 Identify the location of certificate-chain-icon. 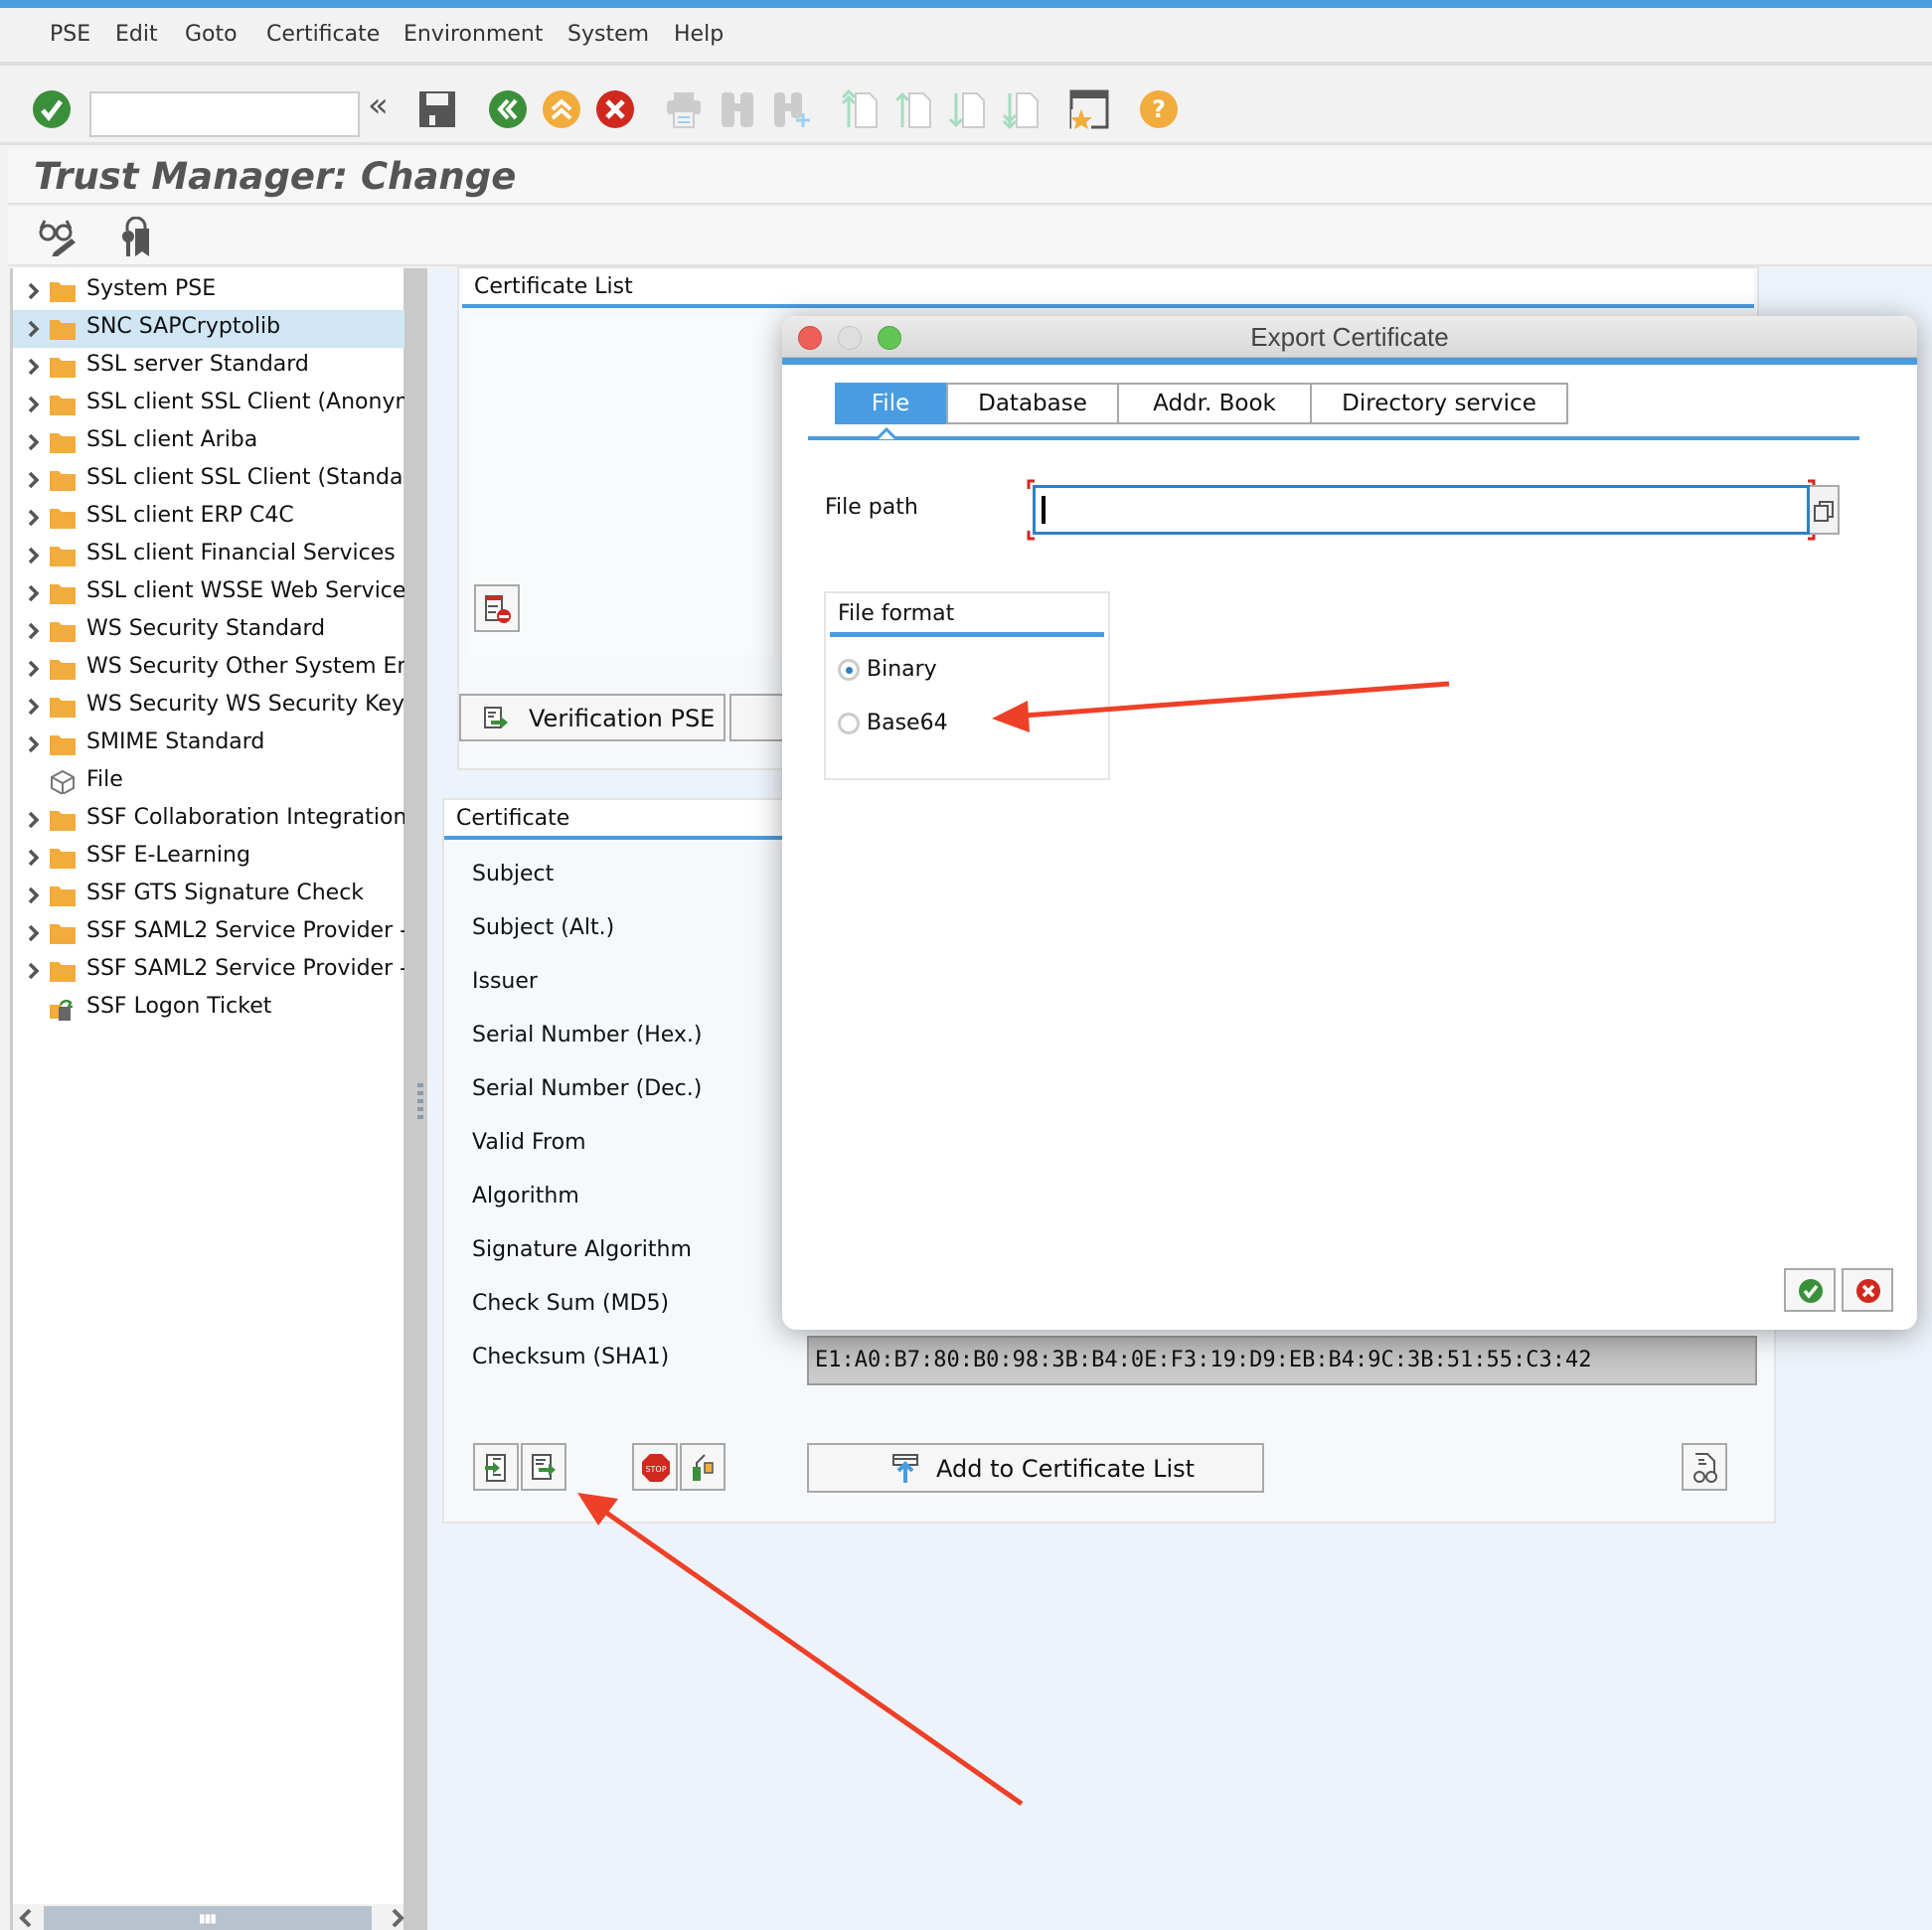
(703, 1467).